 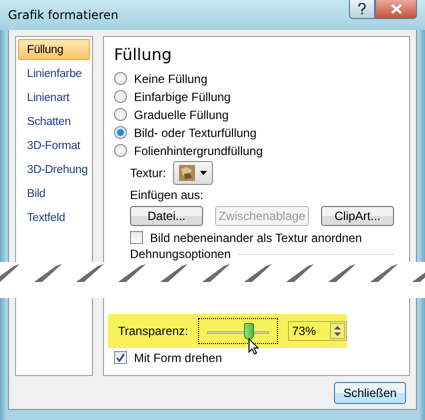 What do you see at coordinates (54, 217) in the screenshot?
I see `nav-item: Textfeld` at bounding box center [54, 217].